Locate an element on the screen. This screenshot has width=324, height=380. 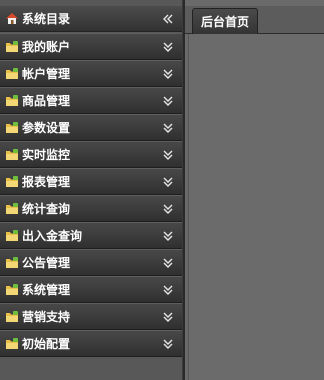
double-chevron-left-icon is located at coordinates (168, 19).